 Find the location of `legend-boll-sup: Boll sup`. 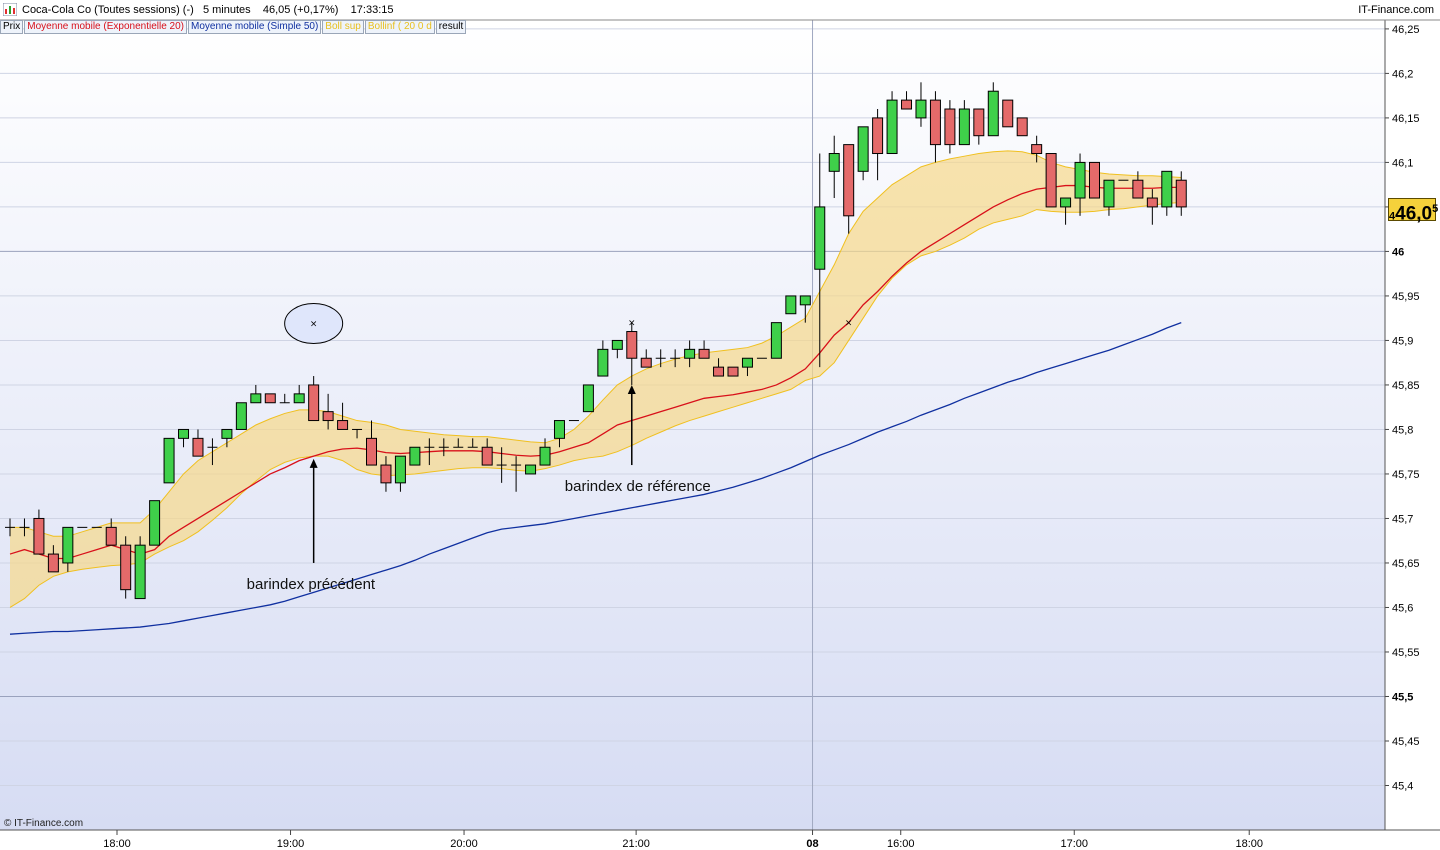

legend-boll-sup: Boll sup is located at coordinates (343, 27).